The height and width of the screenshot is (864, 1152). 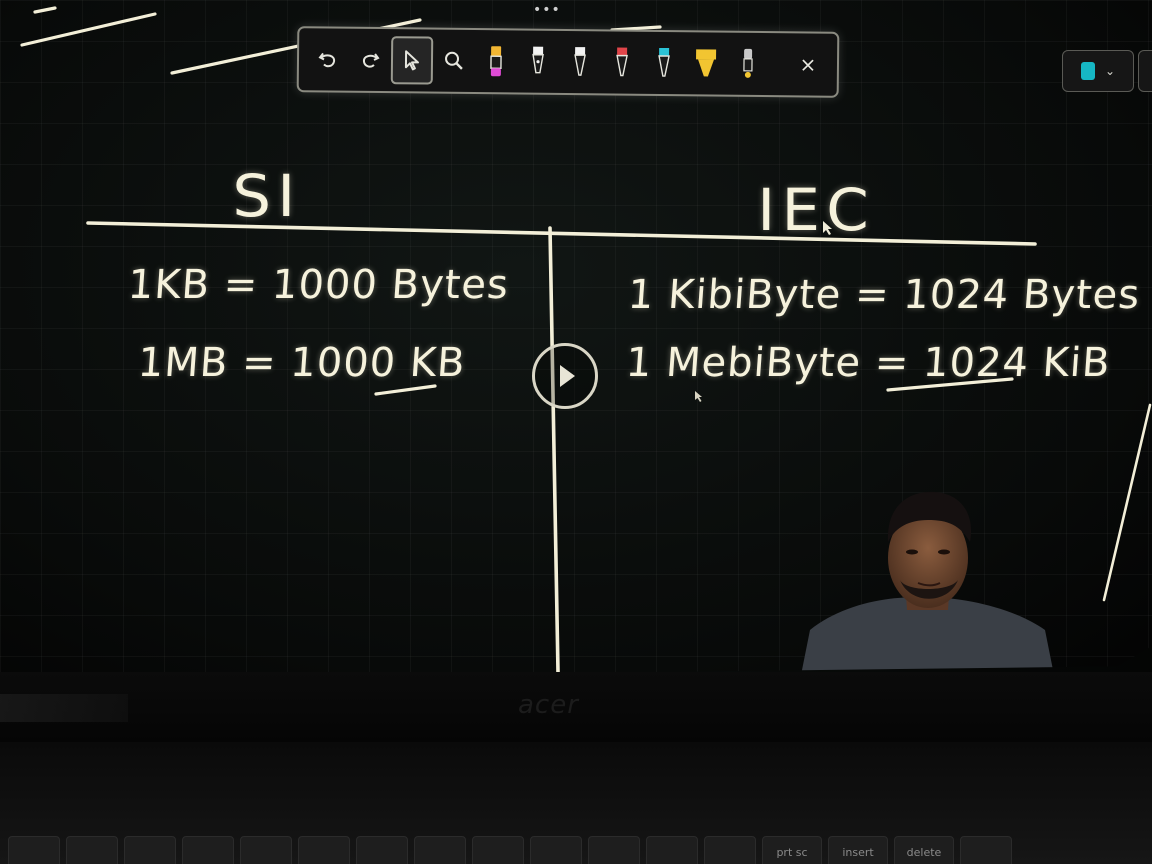 What do you see at coordinates (548, 705) in the screenshot?
I see `brand-logo: acer` at bounding box center [548, 705].